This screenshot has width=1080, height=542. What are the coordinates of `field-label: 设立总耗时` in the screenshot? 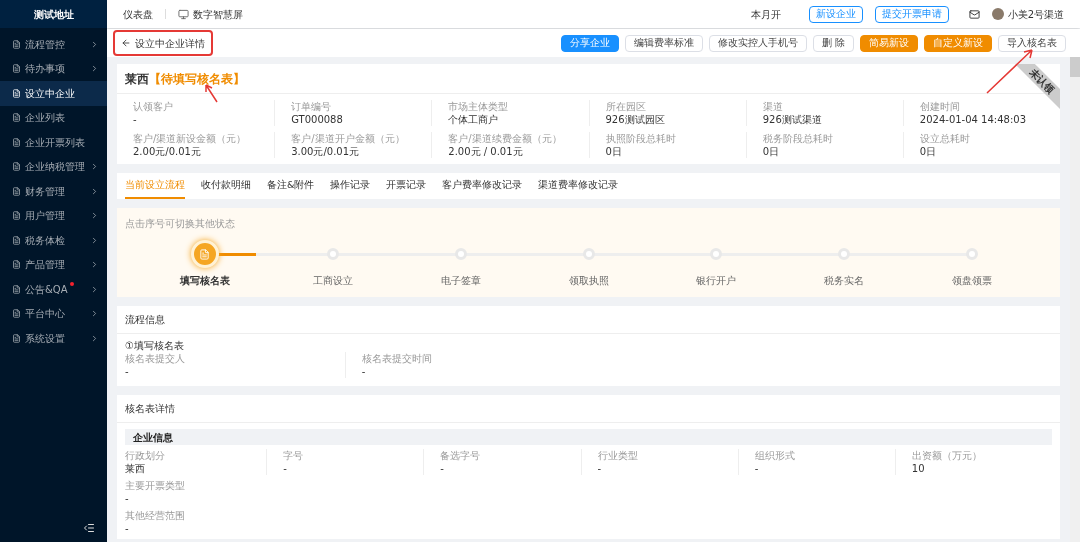 It's located at (945, 138).